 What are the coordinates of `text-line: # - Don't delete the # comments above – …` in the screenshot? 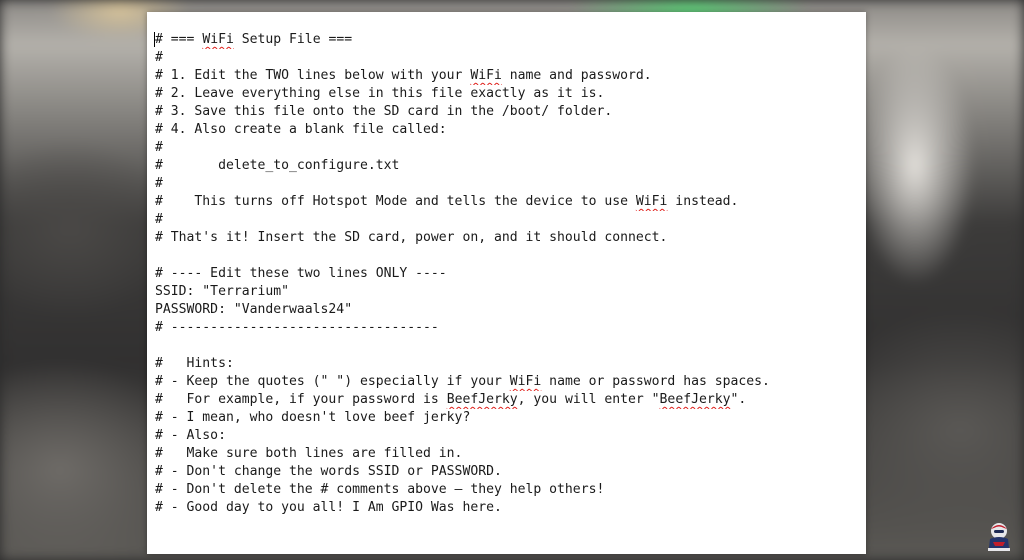 It's located at (507, 490).